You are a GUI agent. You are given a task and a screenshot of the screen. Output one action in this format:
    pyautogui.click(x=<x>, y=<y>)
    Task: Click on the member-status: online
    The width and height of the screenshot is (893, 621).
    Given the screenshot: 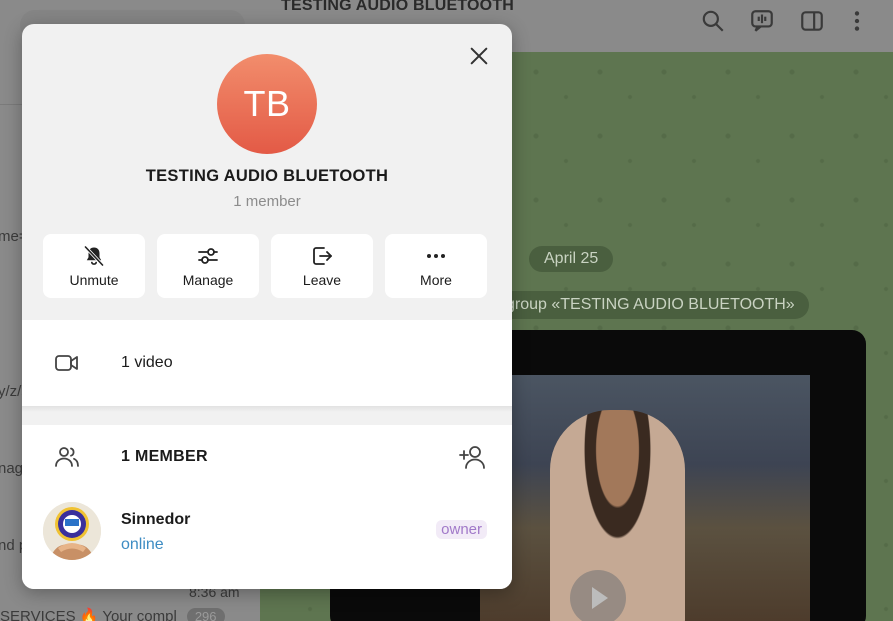 What is the action you would take?
    pyautogui.click(x=142, y=544)
    